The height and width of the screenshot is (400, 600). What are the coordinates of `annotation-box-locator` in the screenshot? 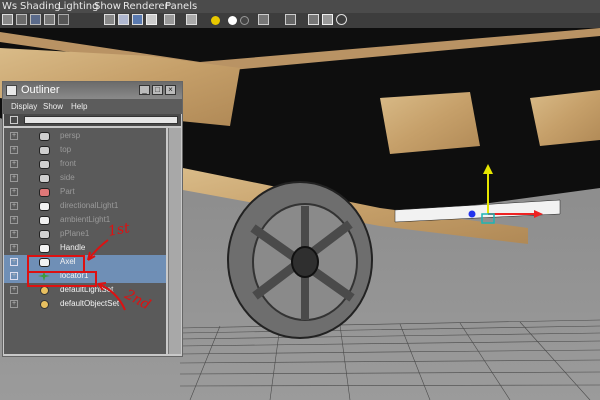 It's located at (62, 279).